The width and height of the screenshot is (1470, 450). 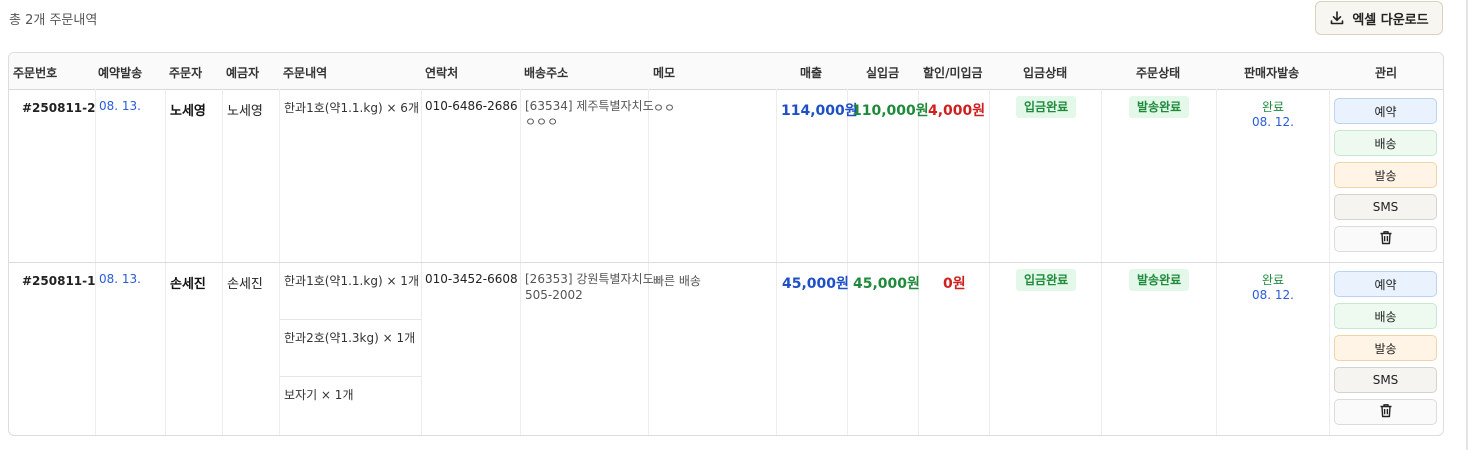 What do you see at coordinates (305, 72) in the screenshot?
I see `col-items: 주문내역` at bounding box center [305, 72].